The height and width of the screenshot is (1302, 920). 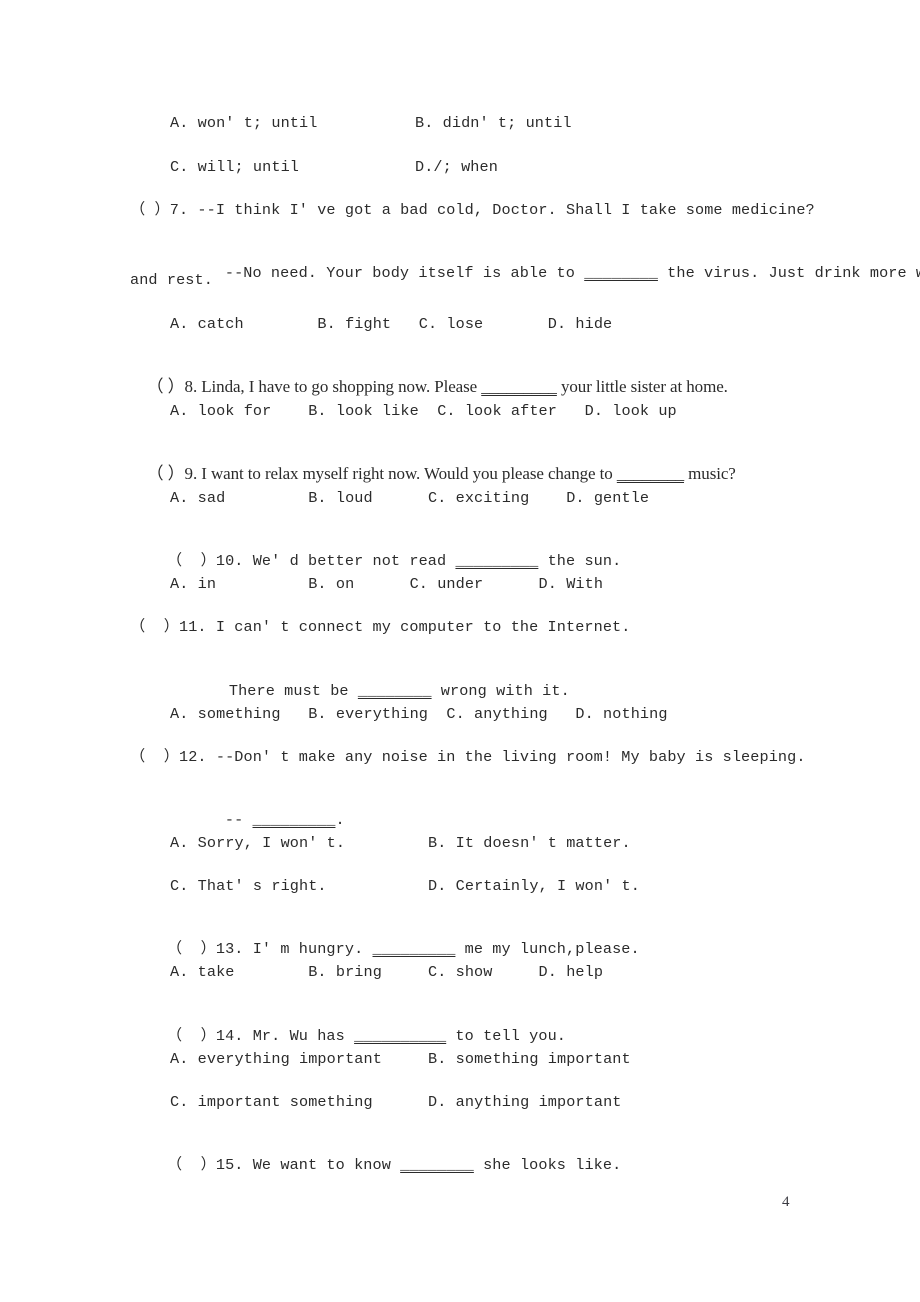 I want to click on question-11-second-text: There must be, so click(x=293, y=691).